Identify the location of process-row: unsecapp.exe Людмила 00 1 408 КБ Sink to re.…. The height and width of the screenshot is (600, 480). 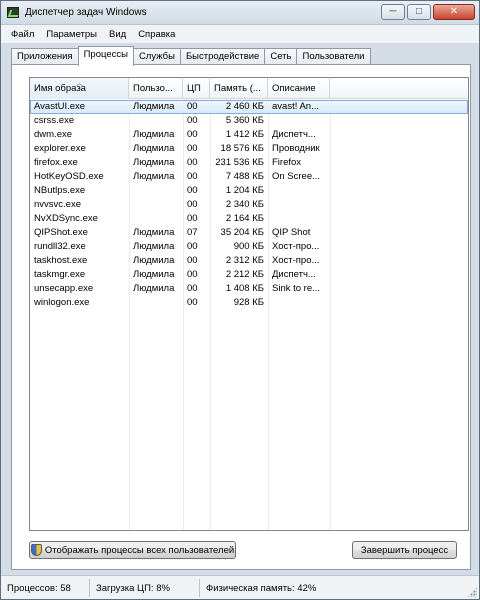
(249, 289).